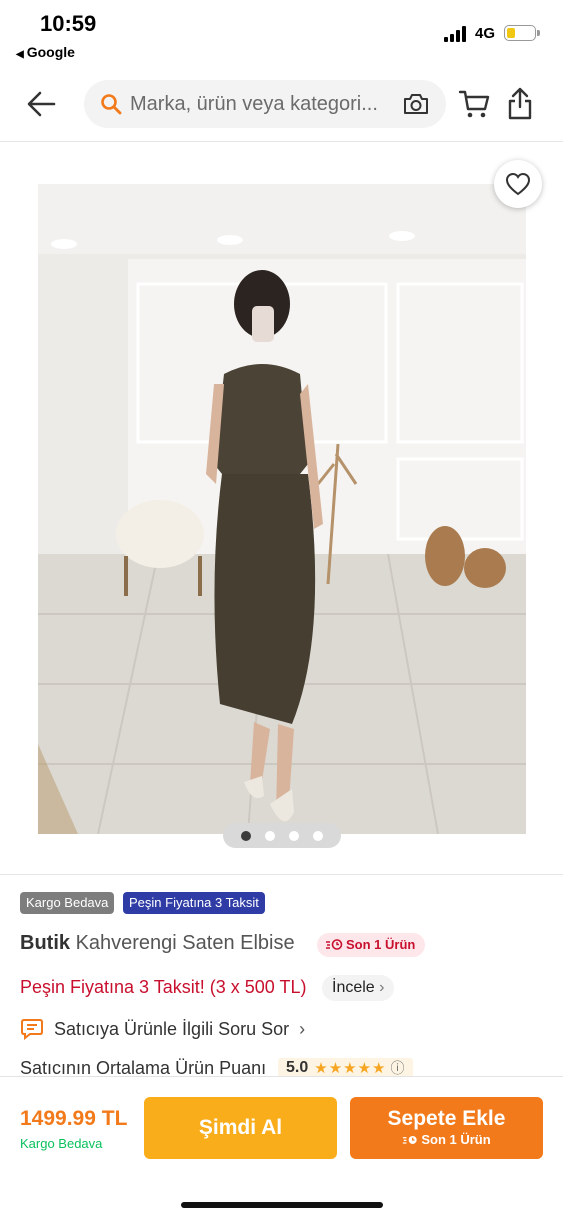 The height and width of the screenshot is (1218, 563). I want to click on seller-question-link: Satıcıya Ürünle İlgili Soru Sor ›, so click(162, 1029).